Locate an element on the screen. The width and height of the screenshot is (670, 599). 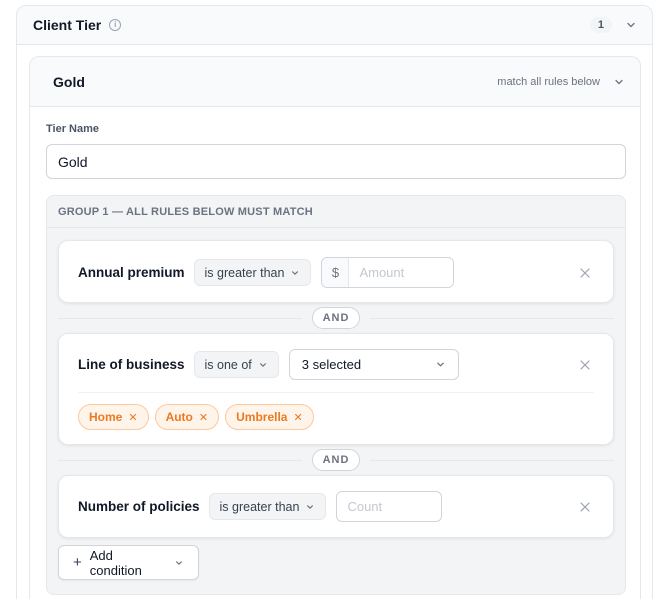
chip-home: Home ✕ is located at coordinates (113, 417).